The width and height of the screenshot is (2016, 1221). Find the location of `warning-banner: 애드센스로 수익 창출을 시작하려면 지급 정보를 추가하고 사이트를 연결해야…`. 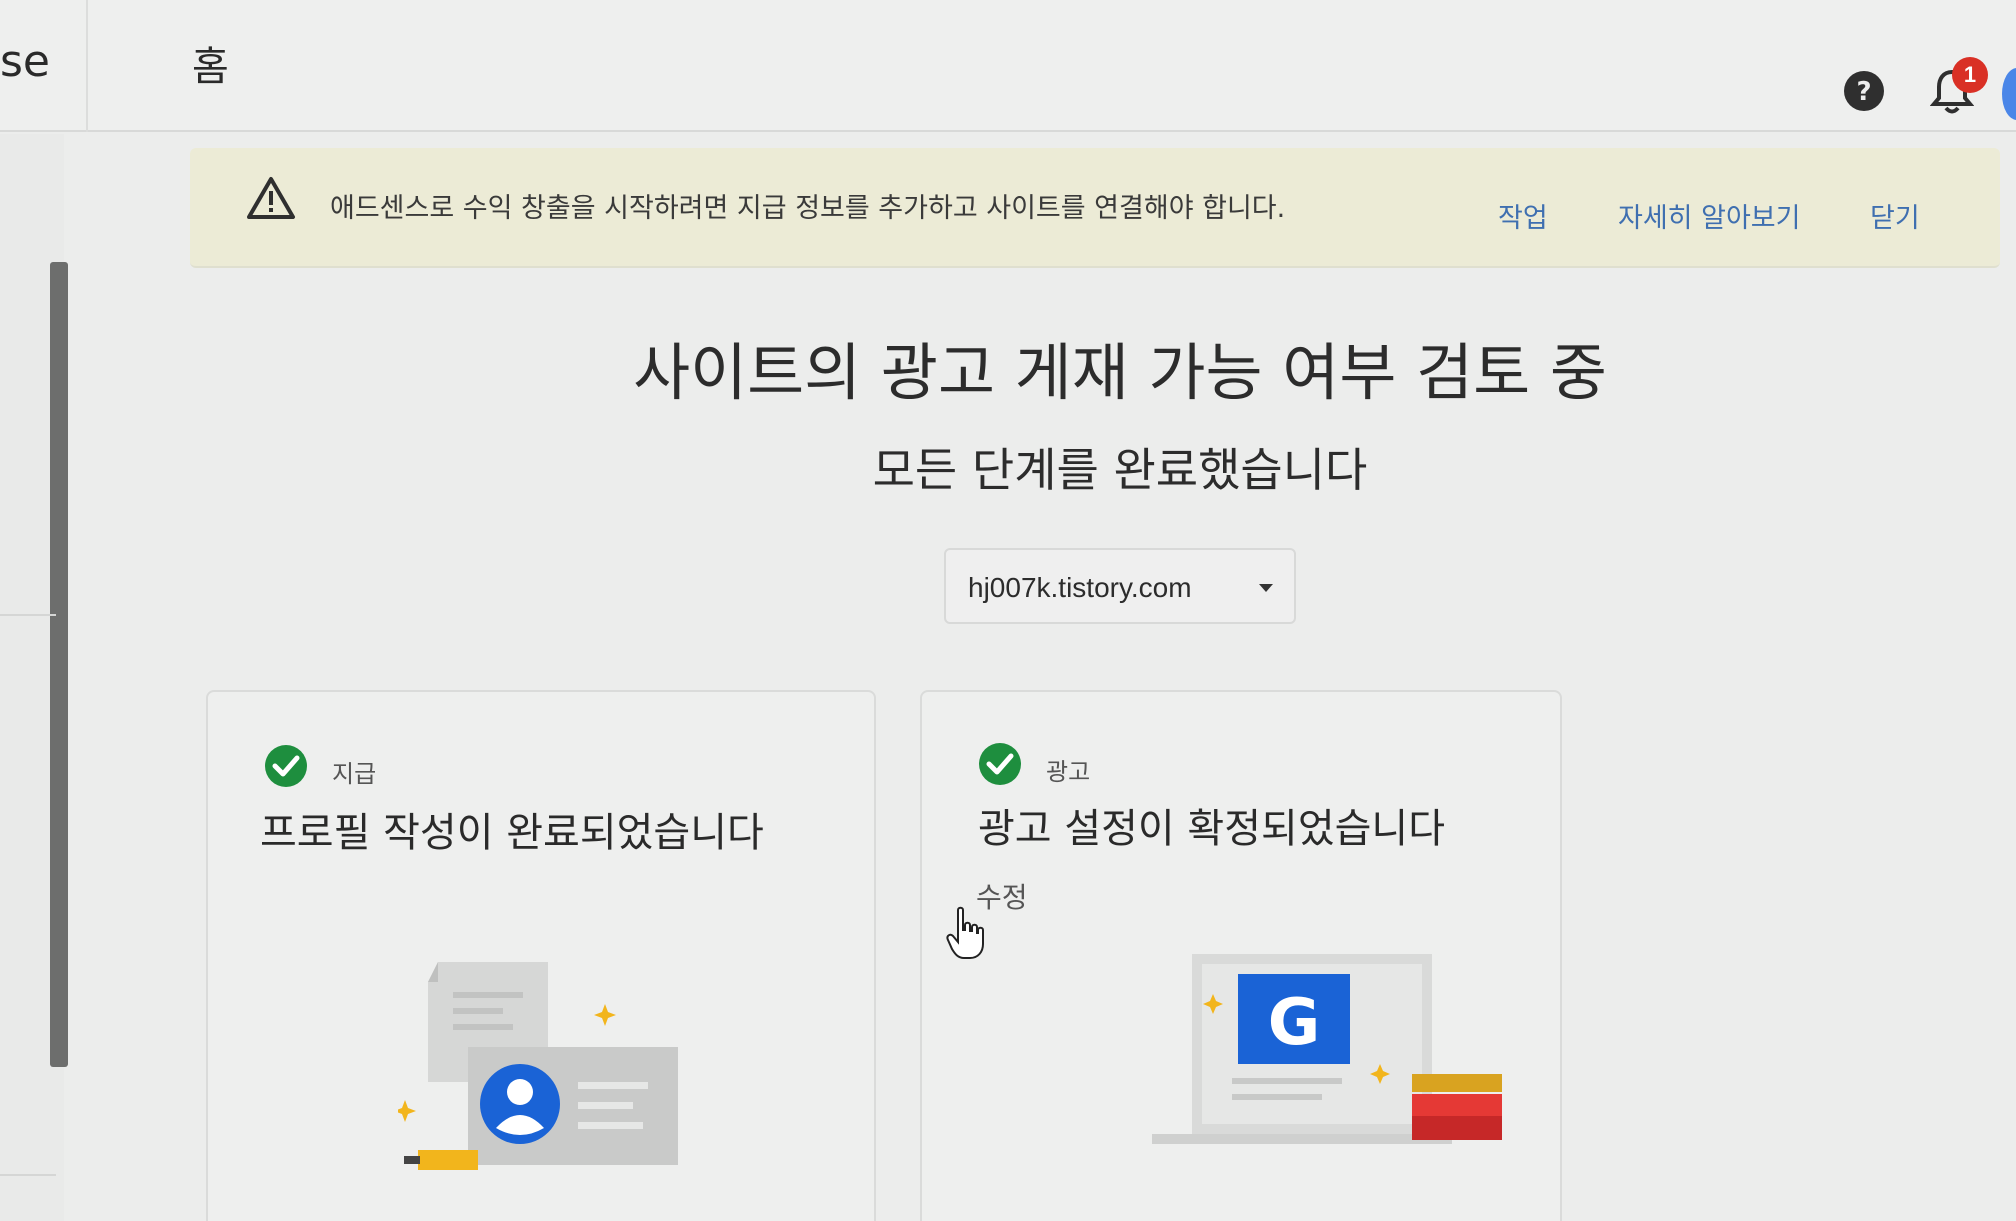

warning-banner: 애드센스로 수익 창출을 시작하려면 지급 정보를 추가하고 사이트를 연결해야… is located at coordinates (1095, 208).